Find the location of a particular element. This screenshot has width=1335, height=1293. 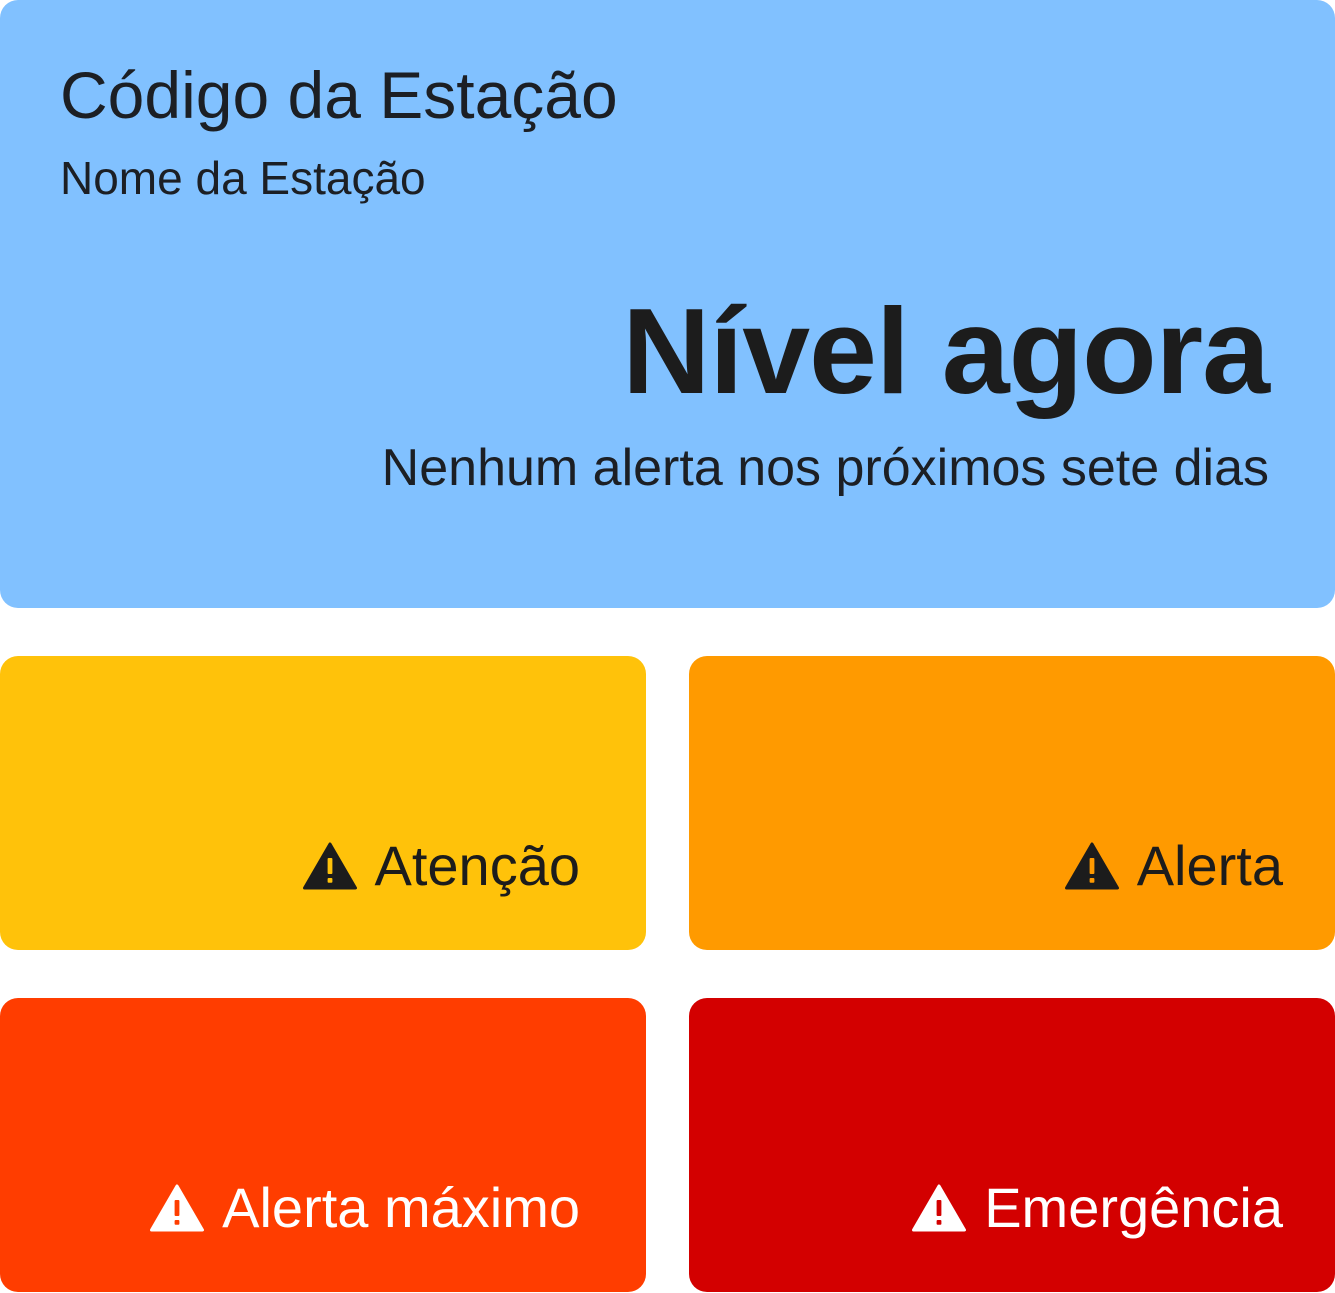

level-card-emergencia: Emergência is located at coordinates (1012, 1145).